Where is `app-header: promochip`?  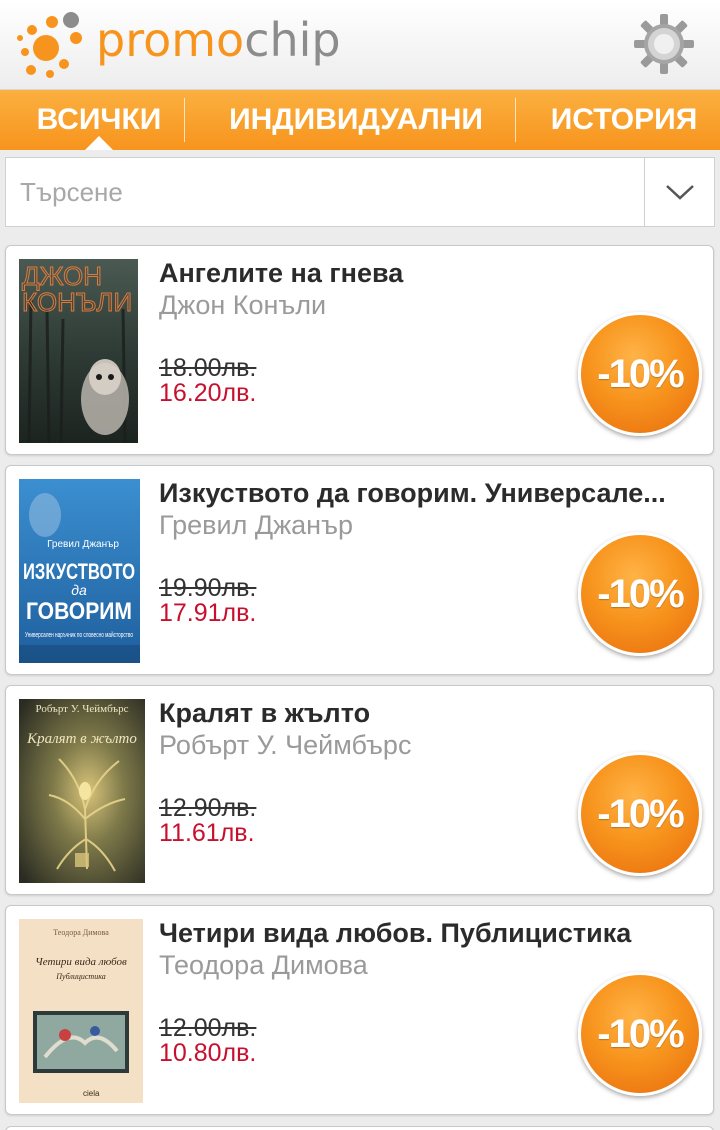
app-header: promochip is located at coordinates (360, 45).